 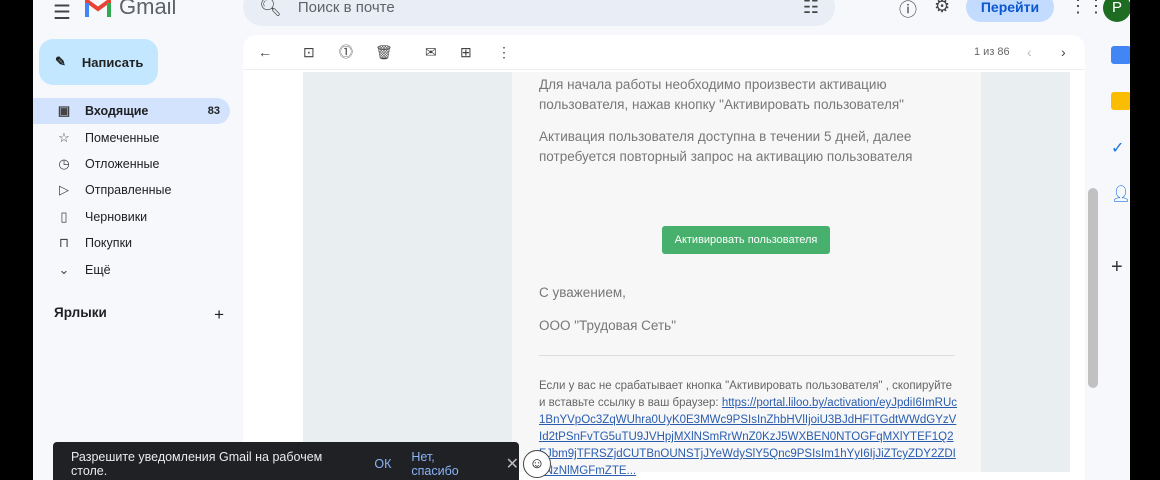 What do you see at coordinates (504, 52) in the screenshot?
I see `more-vert-icon: ⋮` at bounding box center [504, 52].